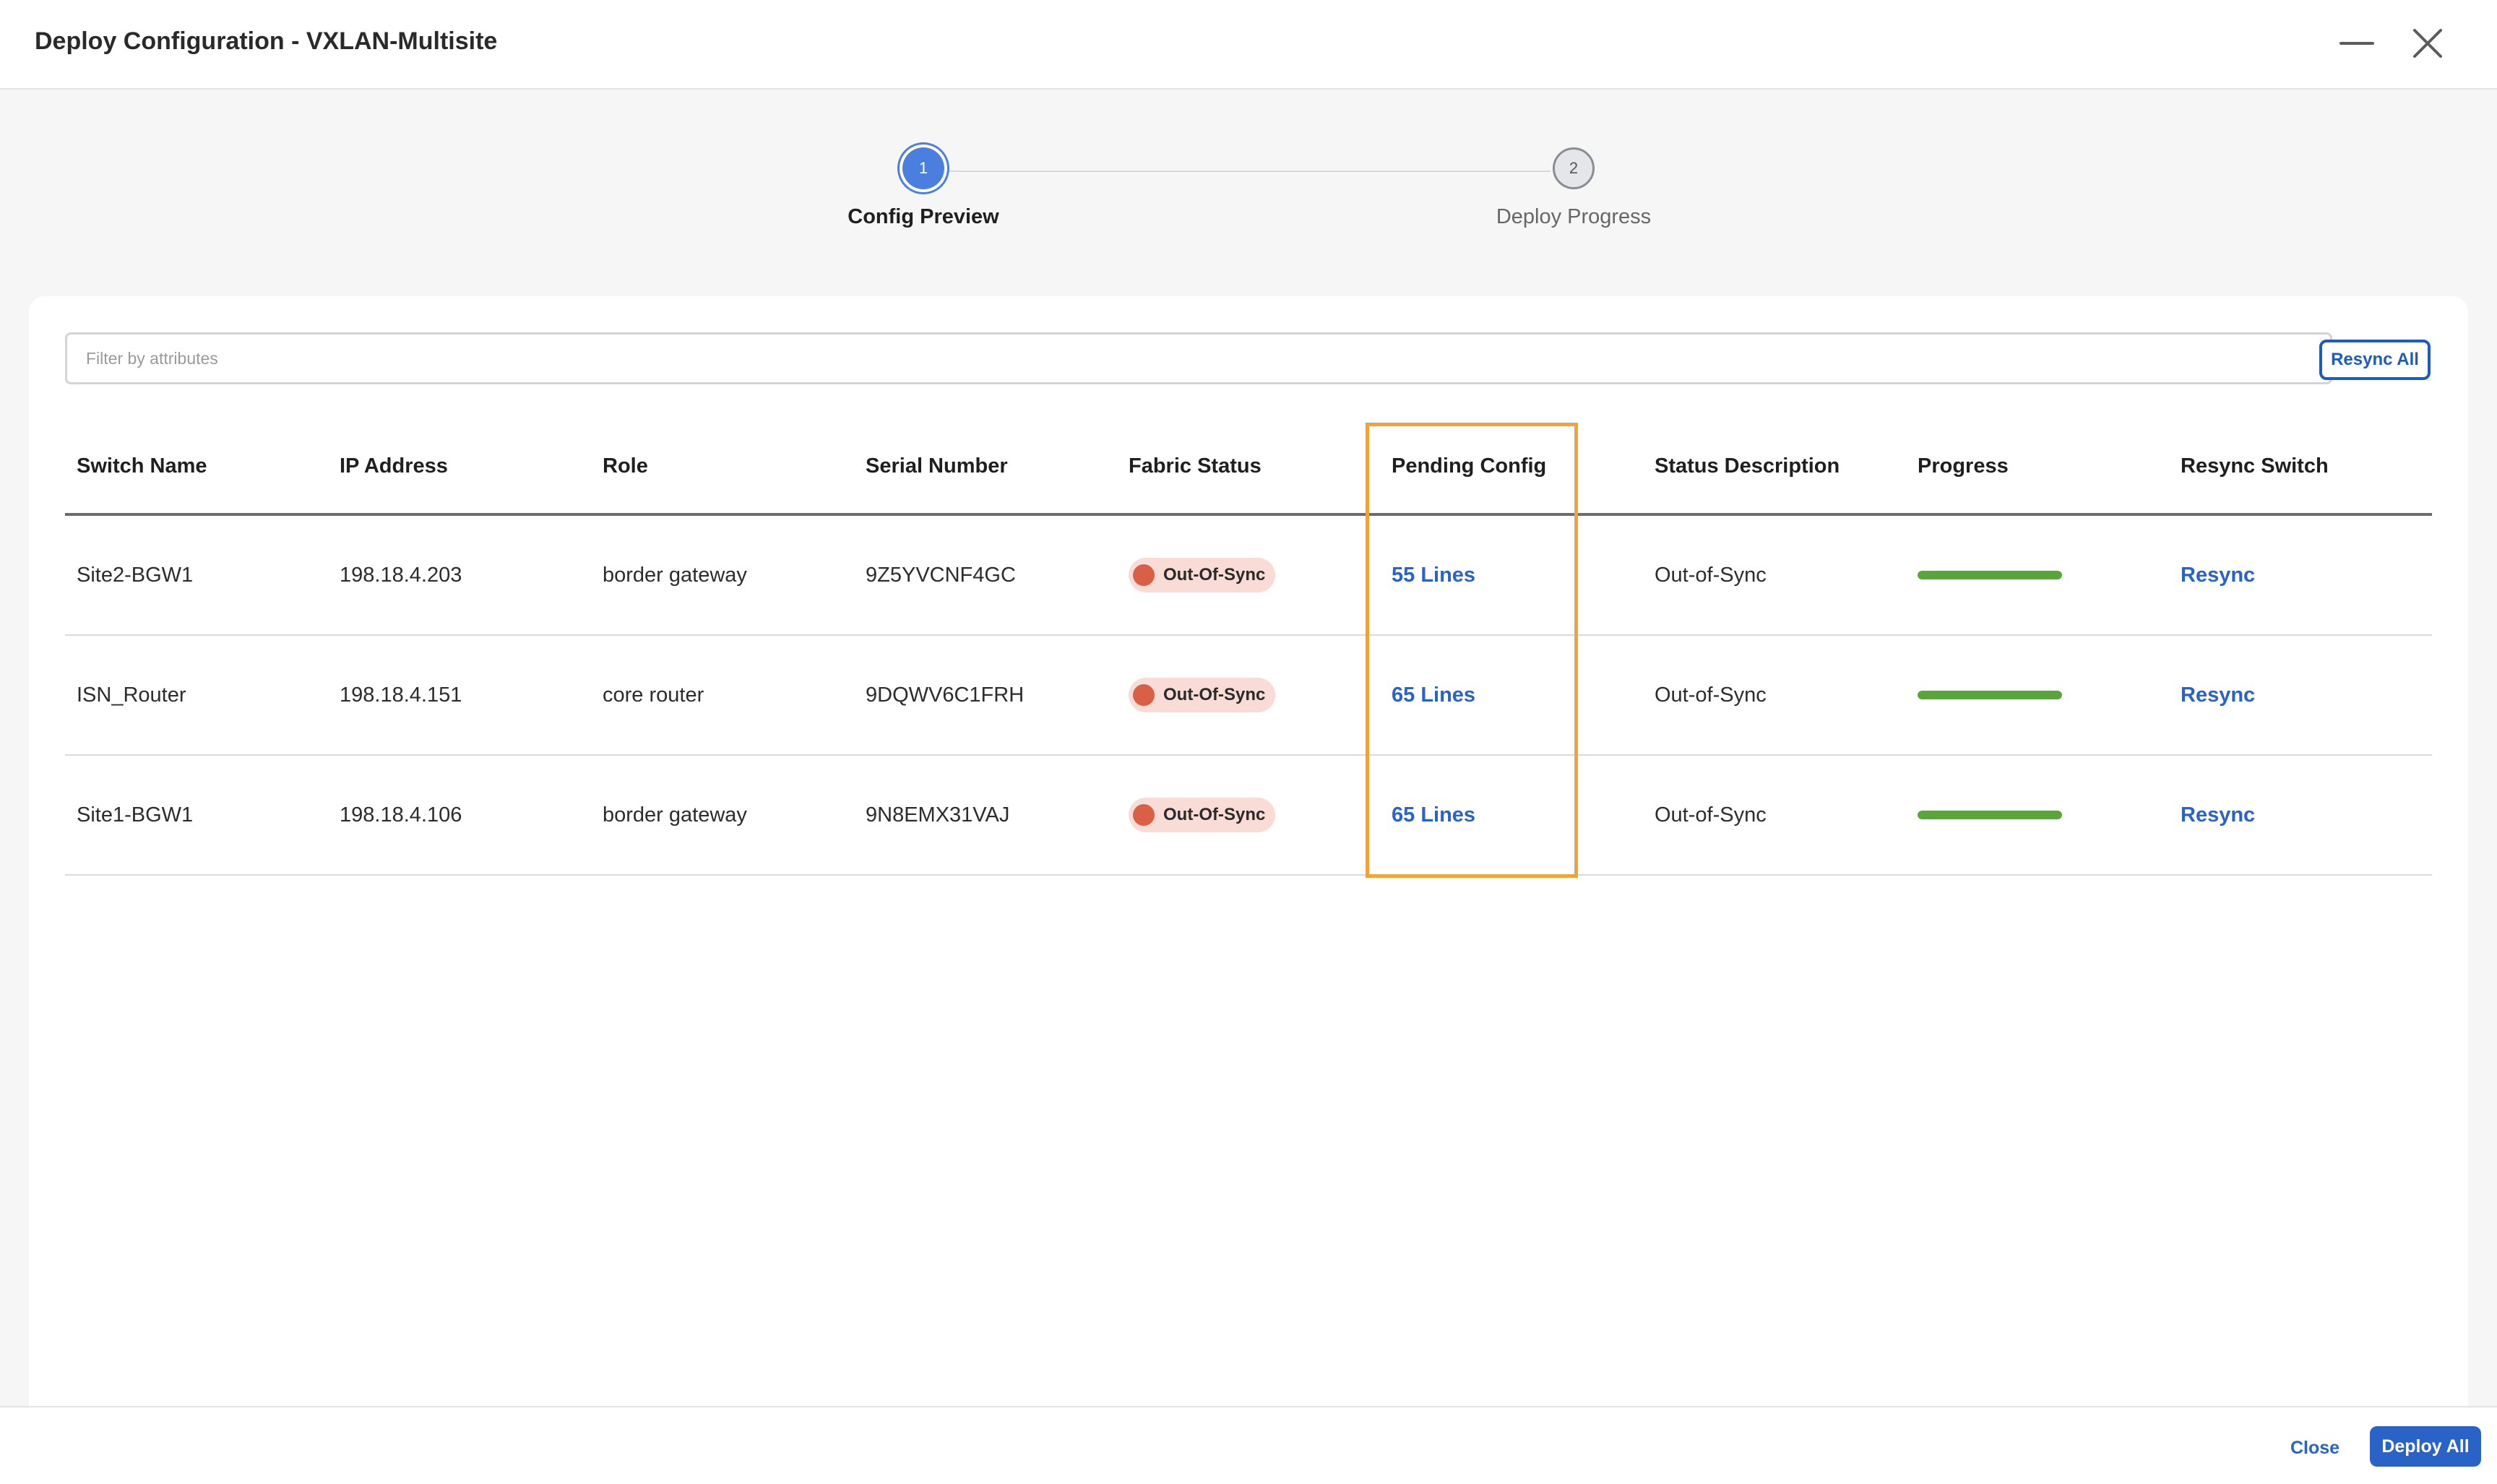 The width and height of the screenshot is (2497, 1484). What do you see at coordinates (1248, 191) in the screenshot?
I see `wizard-stepper: 1 Config Preview 2 Deploy Progress` at bounding box center [1248, 191].